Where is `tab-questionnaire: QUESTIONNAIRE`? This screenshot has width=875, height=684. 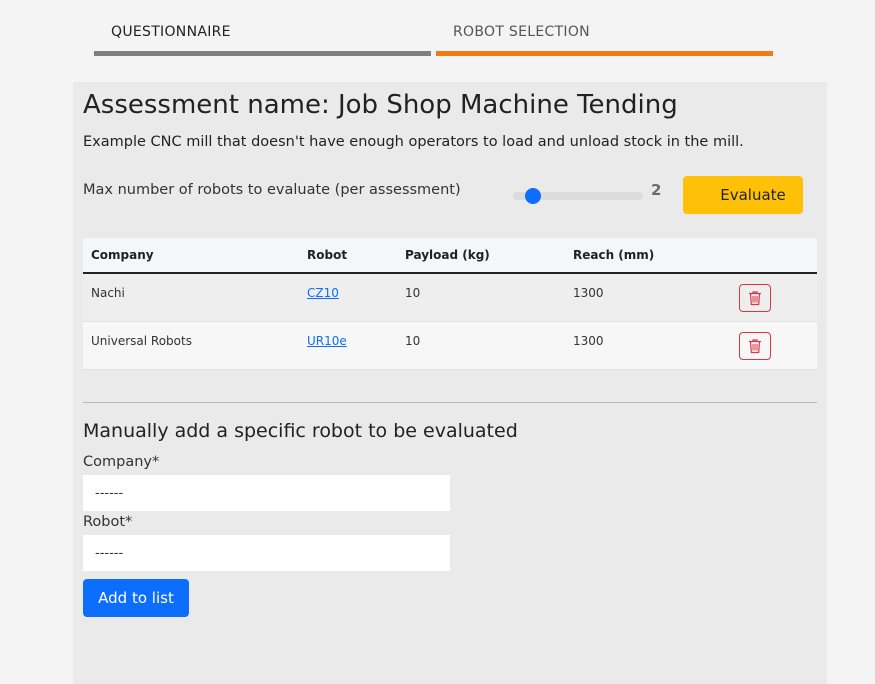
tab-questionnaire: QUESTIONNAIRE is located at coordinates (262, 28).